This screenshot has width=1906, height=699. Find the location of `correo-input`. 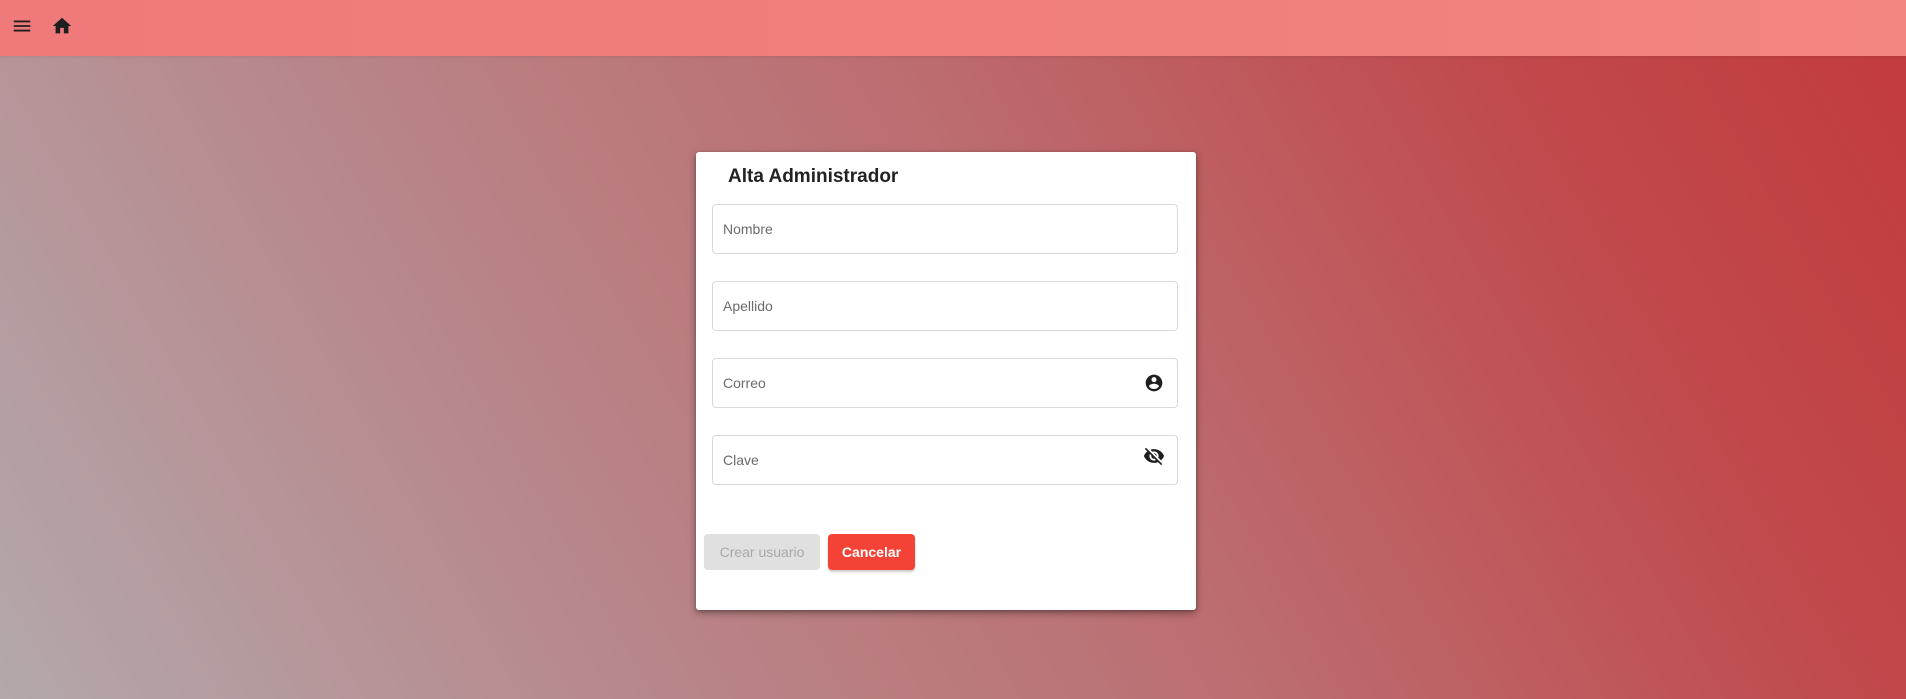

correo-input is located at coordinates (923, 383).